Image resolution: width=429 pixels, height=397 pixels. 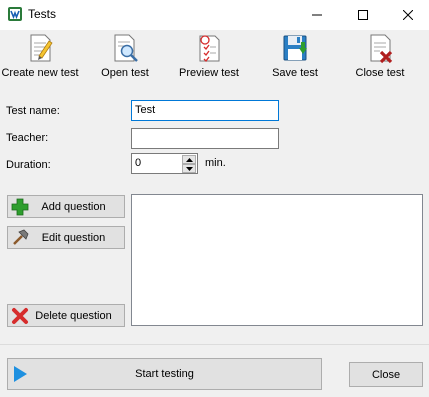 What do you see at coordinates (33, 111) in the screenshot?
I see `test-name-label: Test name:` at bounding box center [33, 111].